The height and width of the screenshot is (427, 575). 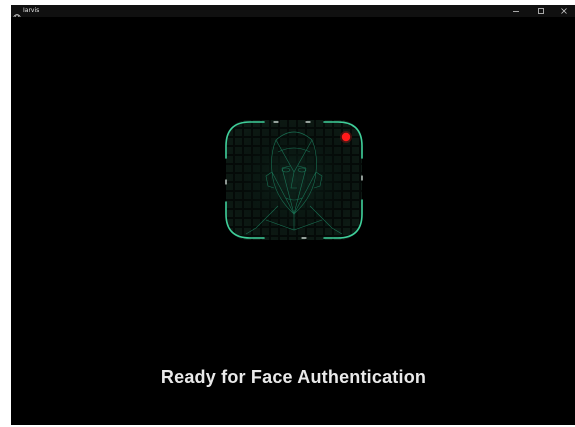 I want to click on minimize-icon, so click(x=516, y=11).